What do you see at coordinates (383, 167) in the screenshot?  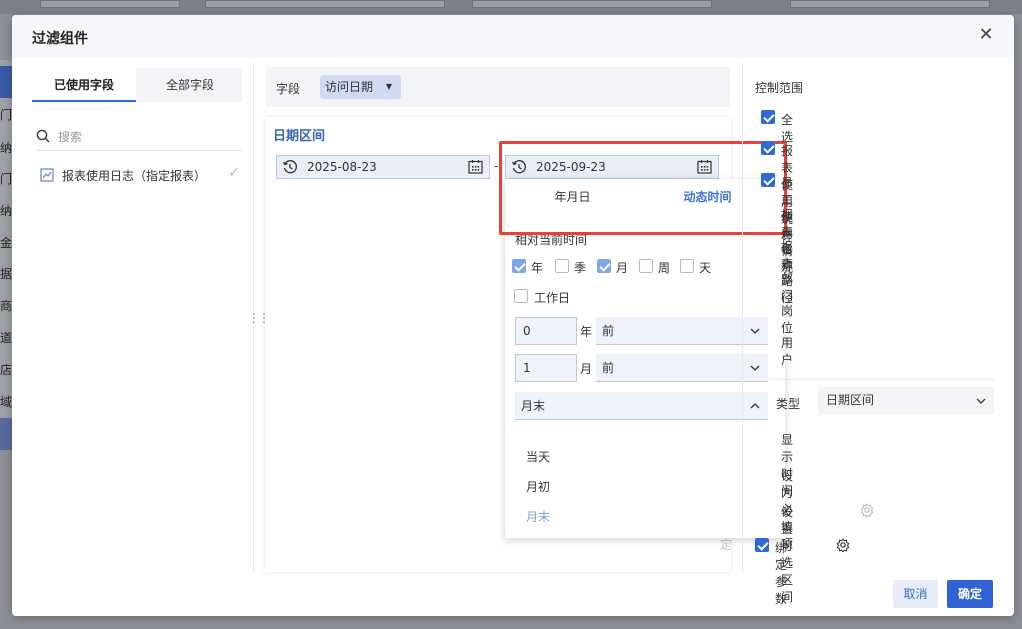 I see `start-date-input: 2025-08-23` at bounding box center [383, 167].